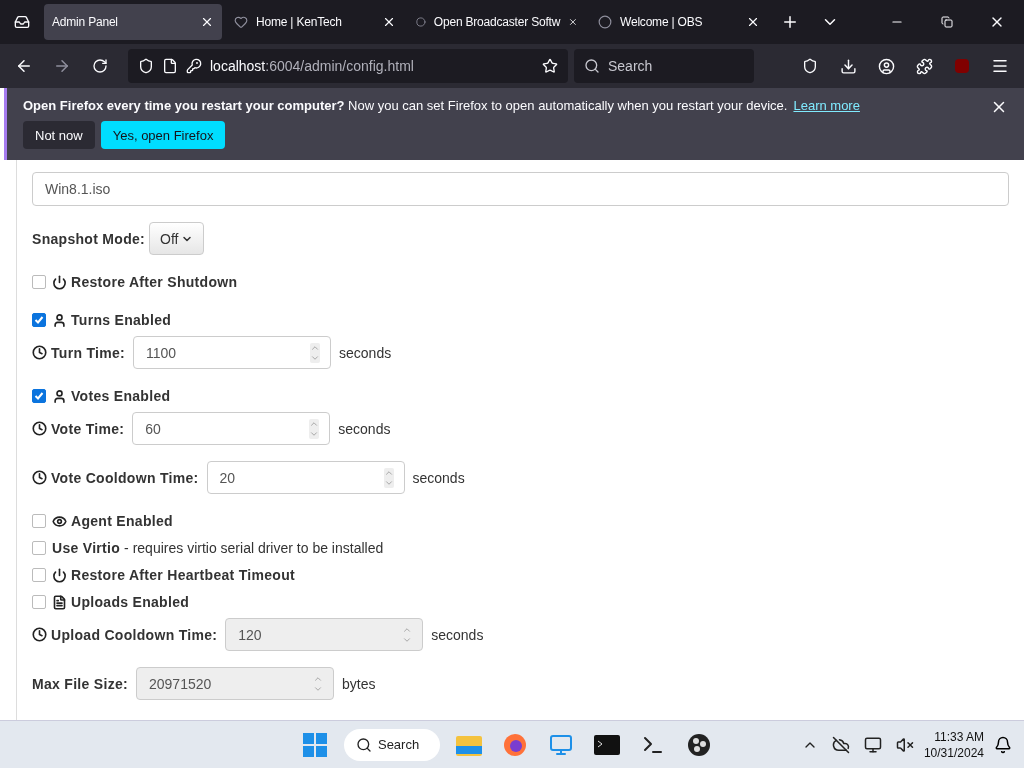  I want to click on field-label: Upload Cooldown Time:, so click(134, 634).